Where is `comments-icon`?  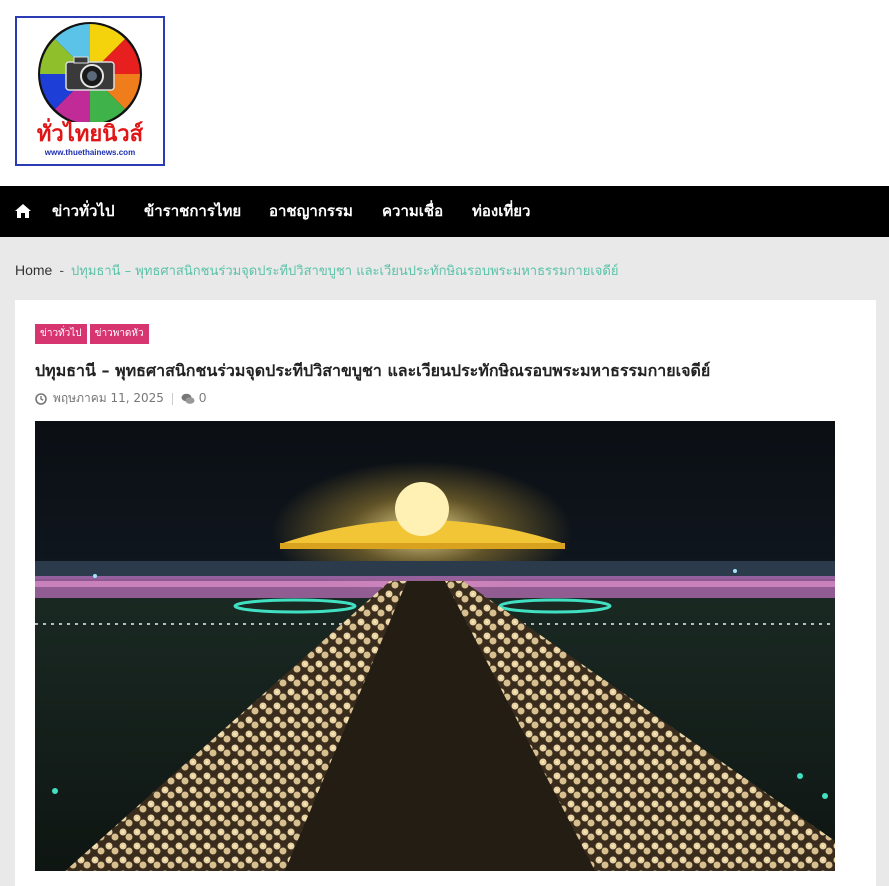 comments-icon is located at coordinates (188, 398).